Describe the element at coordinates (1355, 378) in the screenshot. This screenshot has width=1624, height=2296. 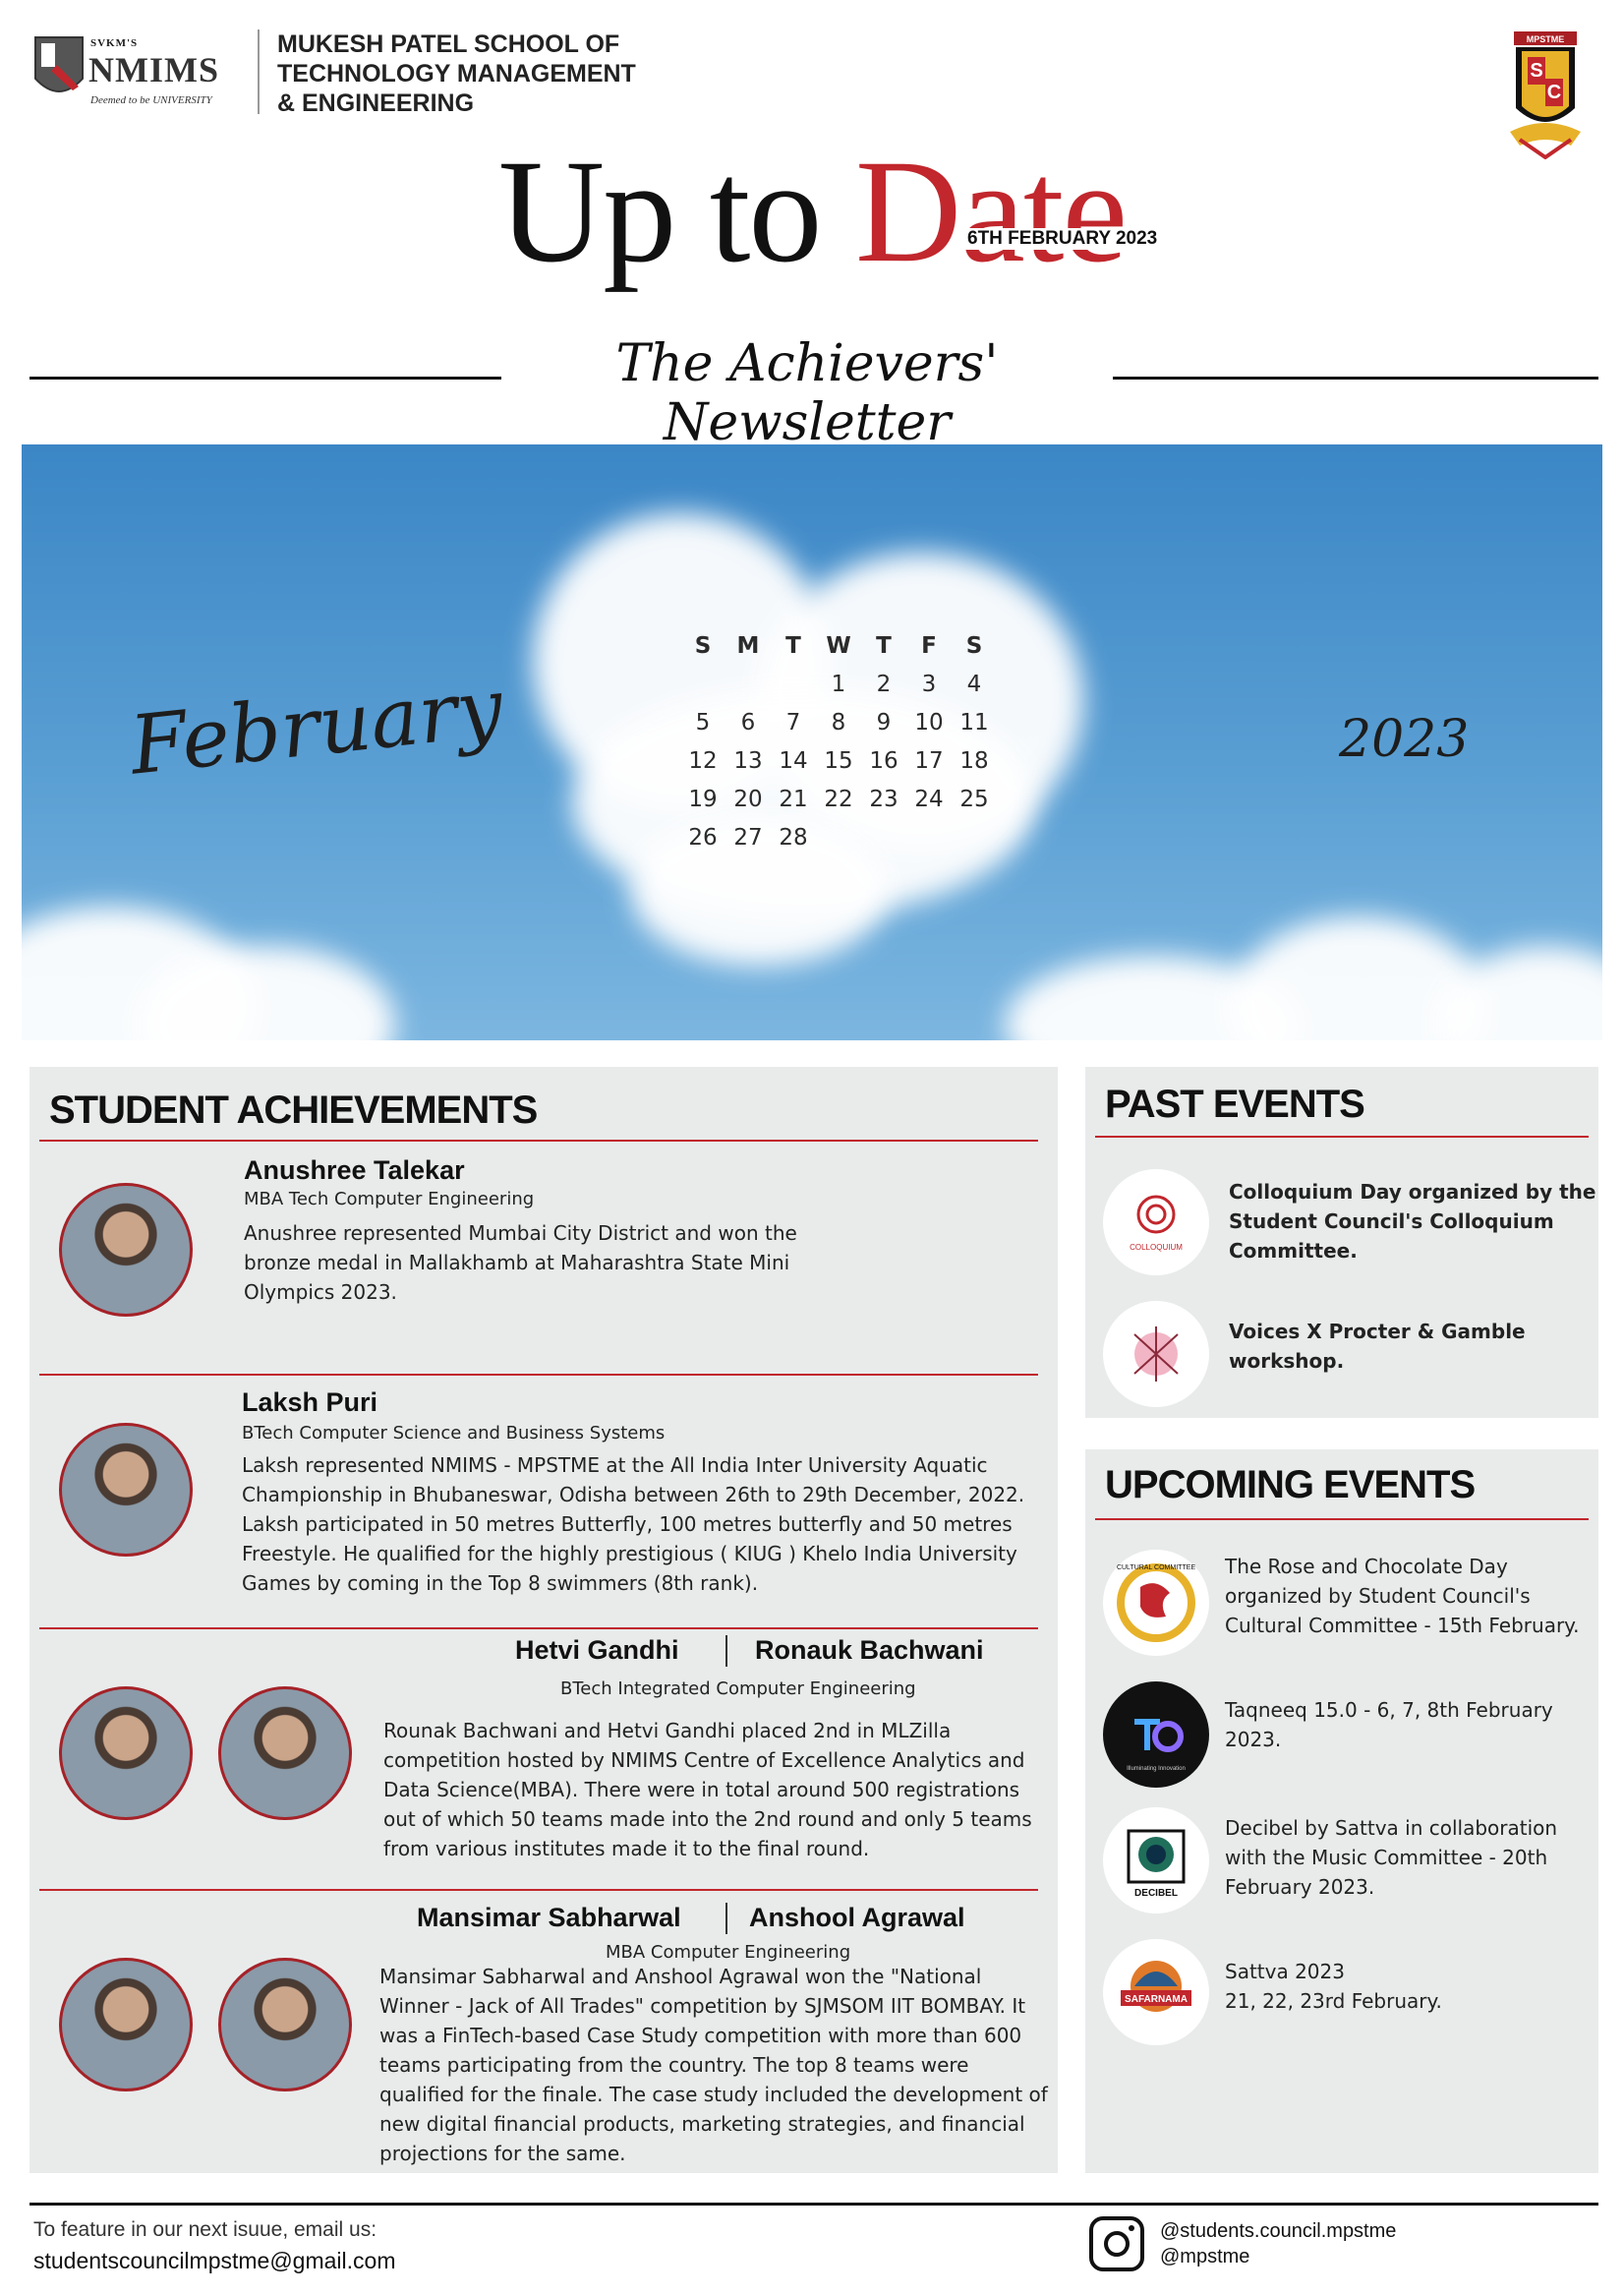
I see `subtitle-rule-right` at that location.